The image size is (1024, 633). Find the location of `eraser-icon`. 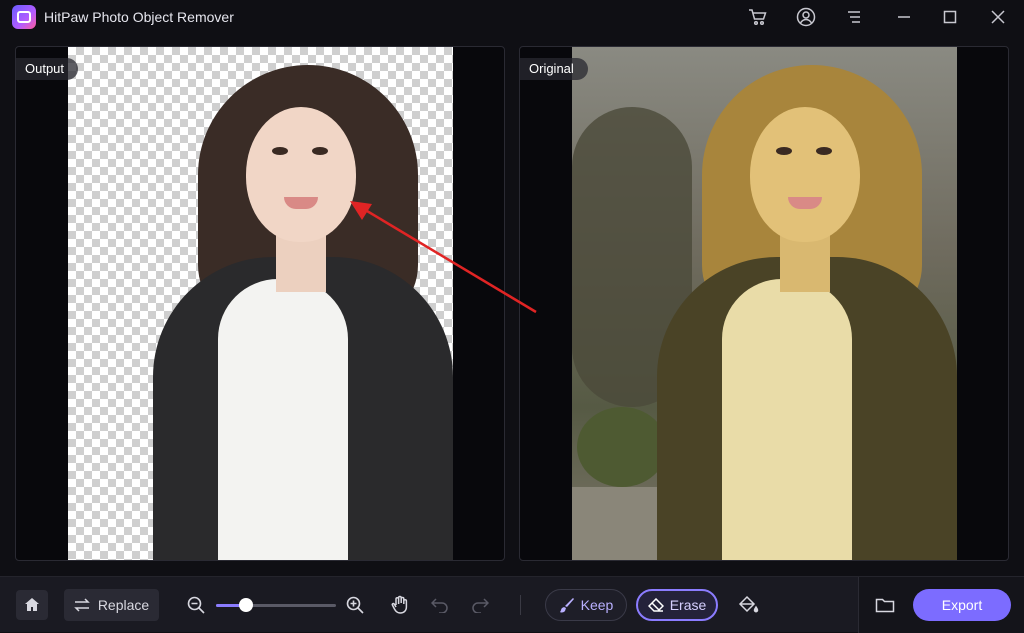

eraser-icon is located at coordinates (655, 605).